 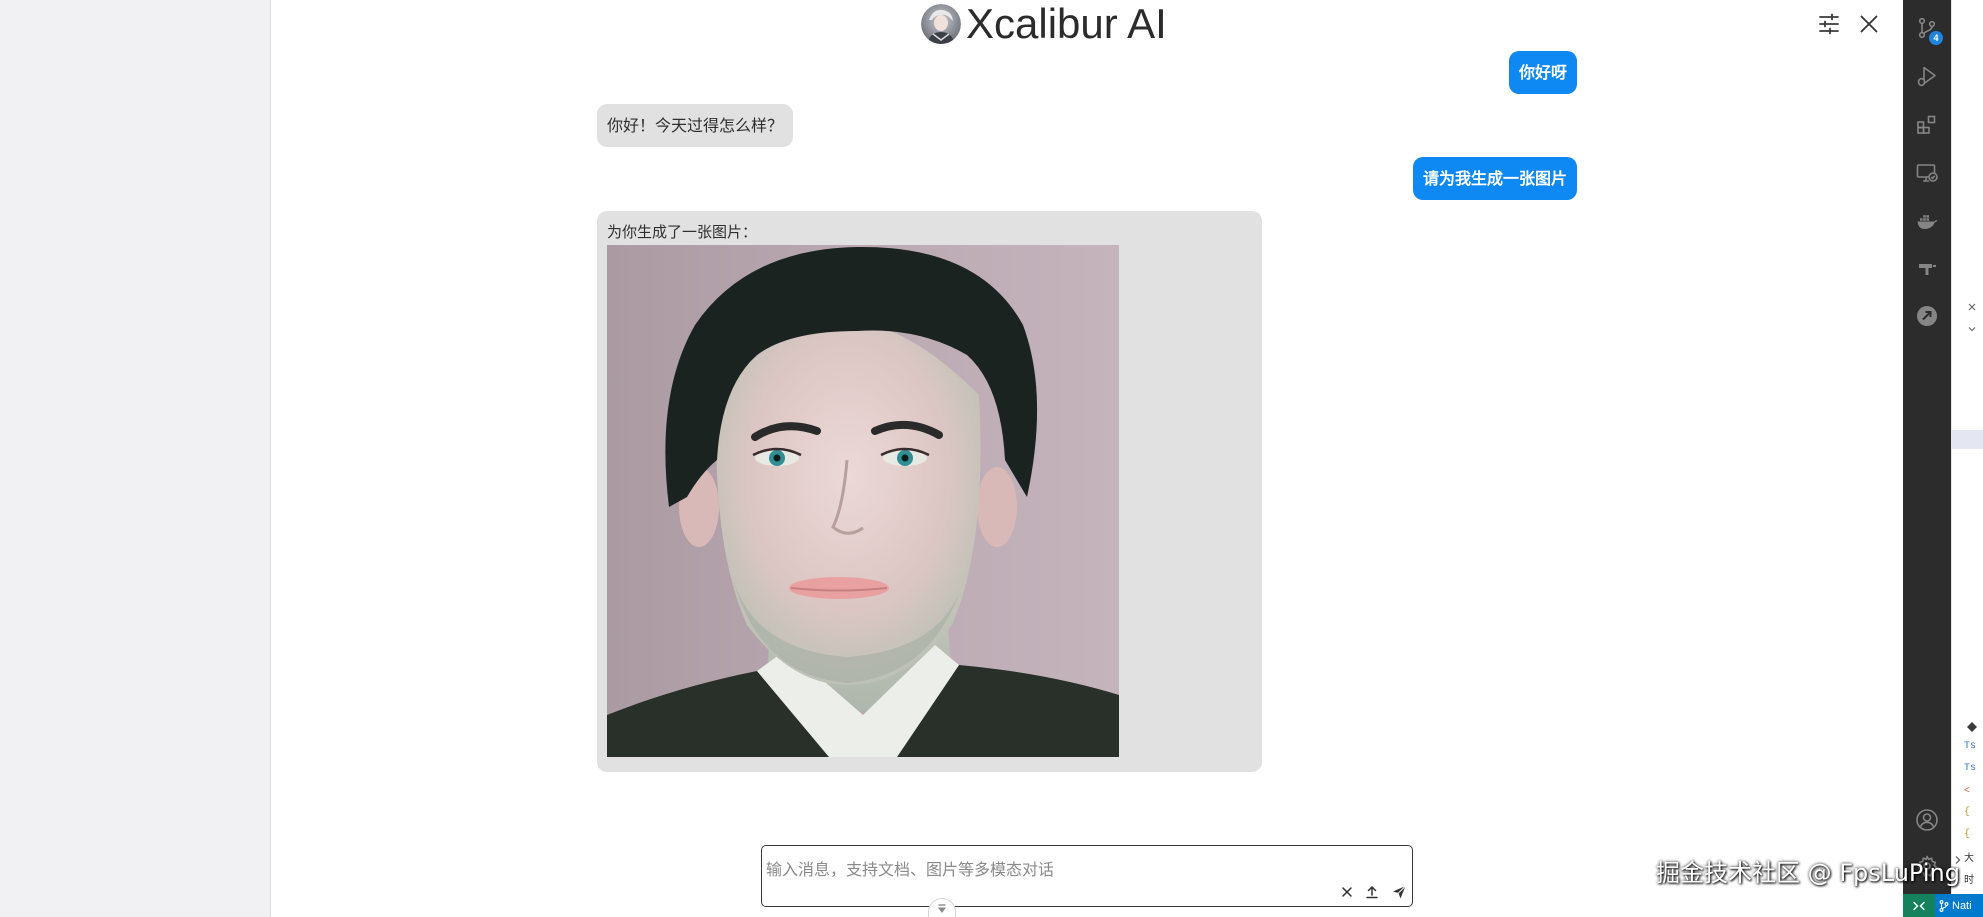 I want to click on message-composer, so click(x=1087, y=876).